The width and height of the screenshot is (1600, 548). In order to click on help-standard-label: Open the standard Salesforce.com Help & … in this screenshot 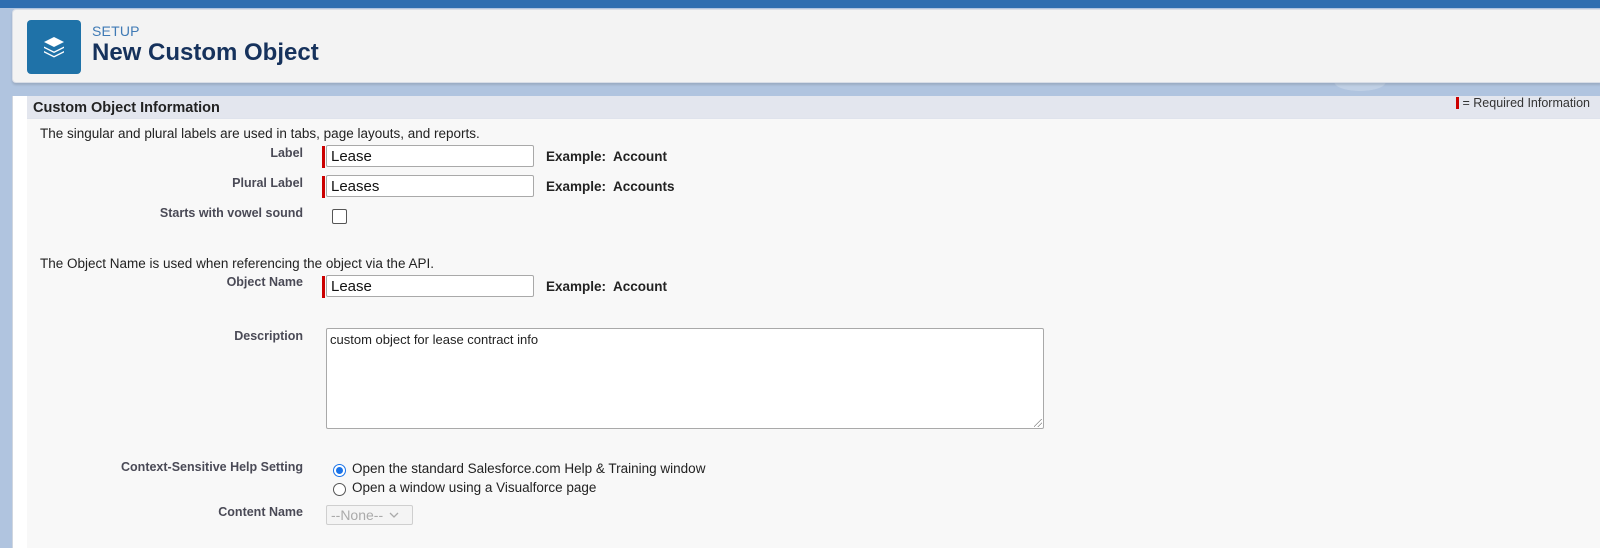, I will do `click(528, 468)`.